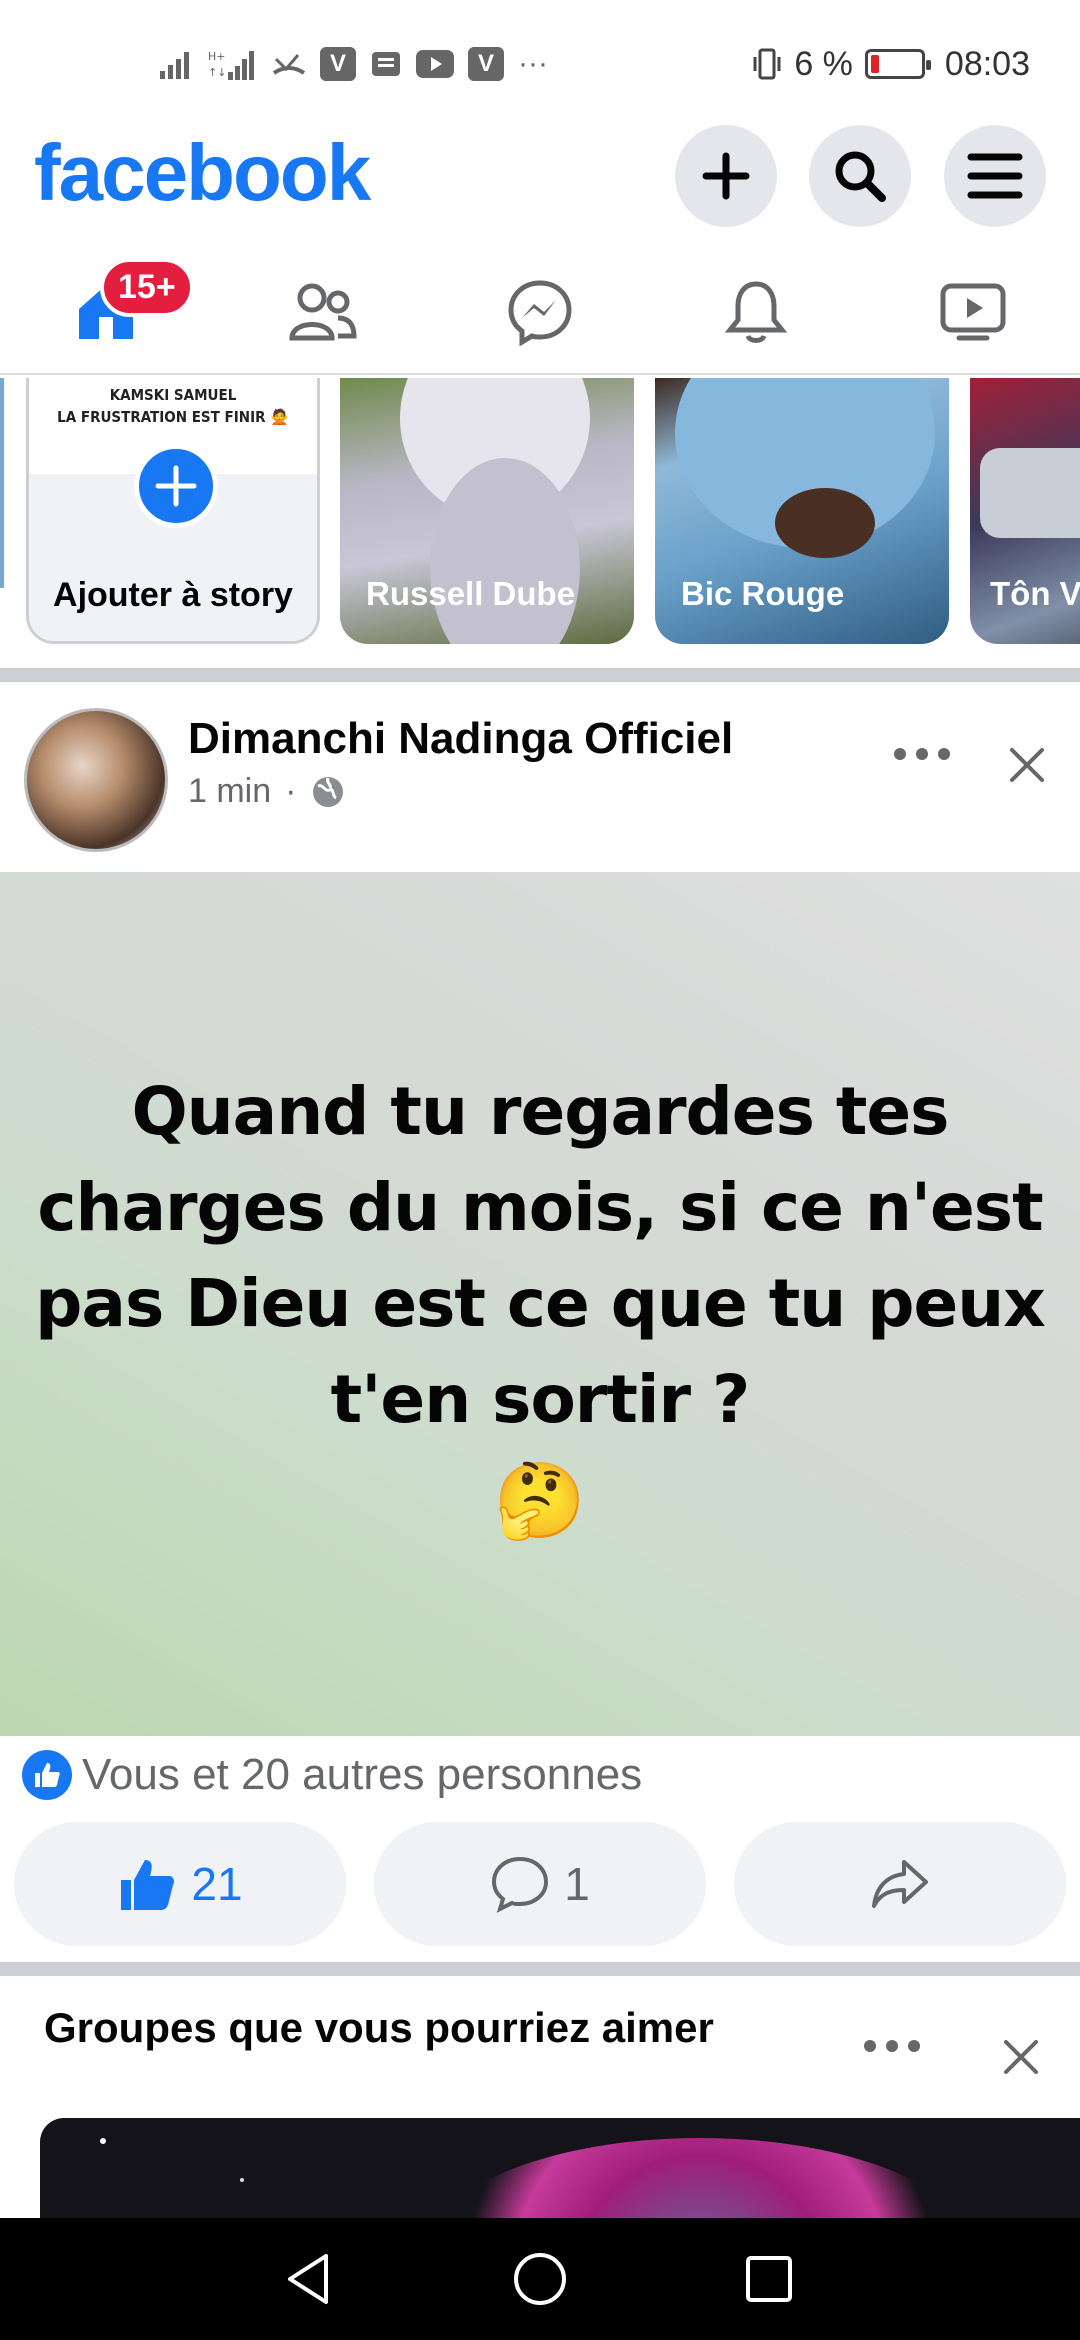 The width and height of the screenshot is (1080, 2340). What do you see at coordinates (767, 64) in the screenshot?
I see `vibrate-icon` at bounding box center [767, 64].